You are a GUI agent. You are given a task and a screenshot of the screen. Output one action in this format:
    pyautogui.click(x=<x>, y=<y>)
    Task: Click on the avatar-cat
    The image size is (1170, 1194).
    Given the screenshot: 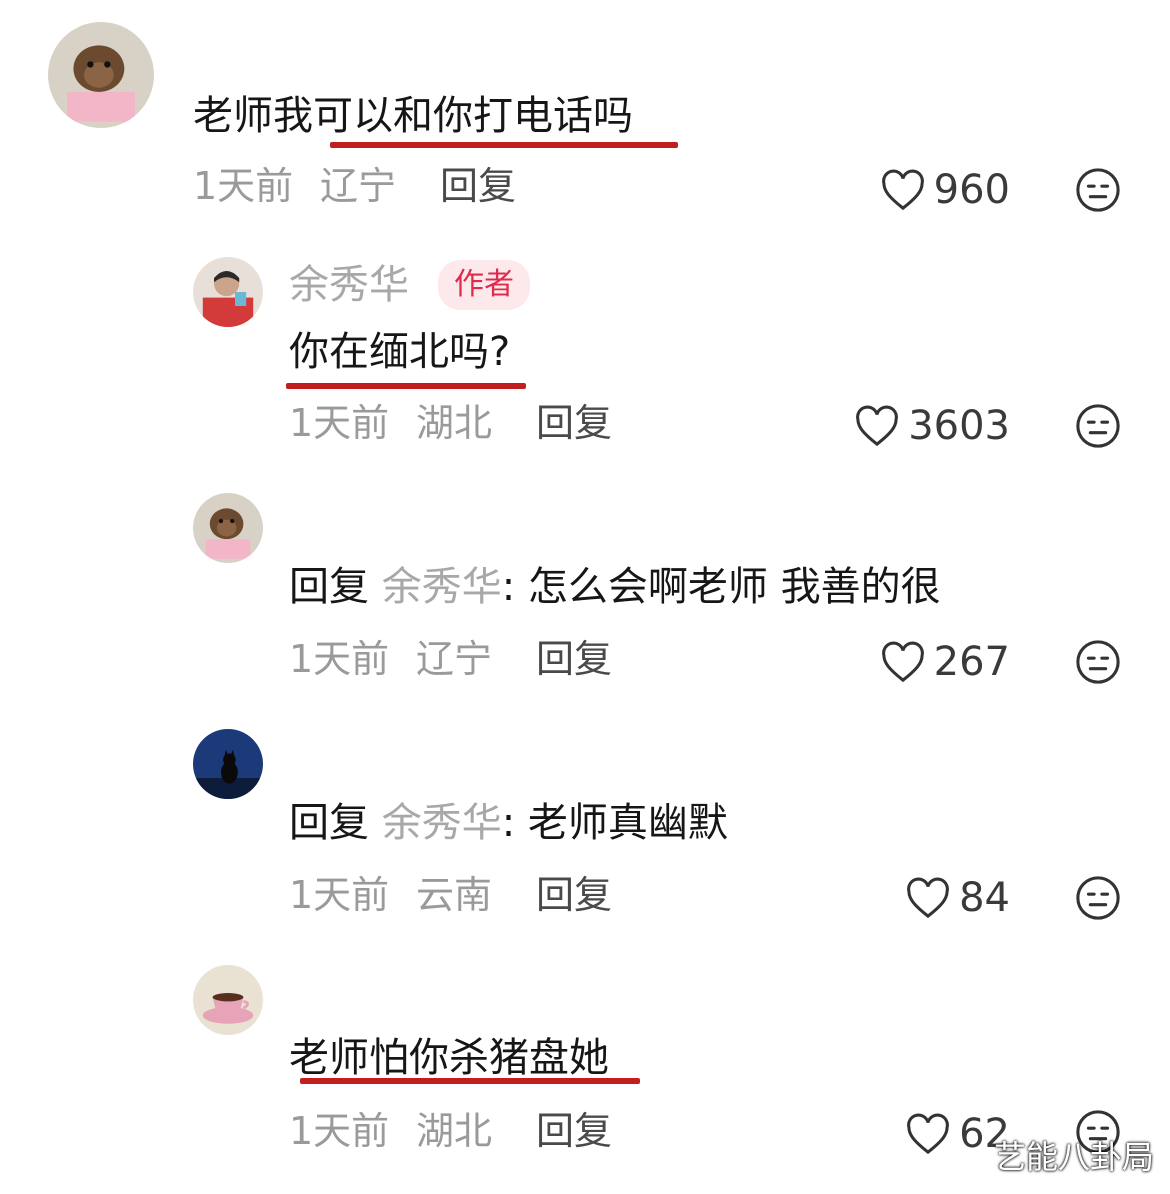 What is the action you would take?
    pyautogui.click(x=228, y=764)
    